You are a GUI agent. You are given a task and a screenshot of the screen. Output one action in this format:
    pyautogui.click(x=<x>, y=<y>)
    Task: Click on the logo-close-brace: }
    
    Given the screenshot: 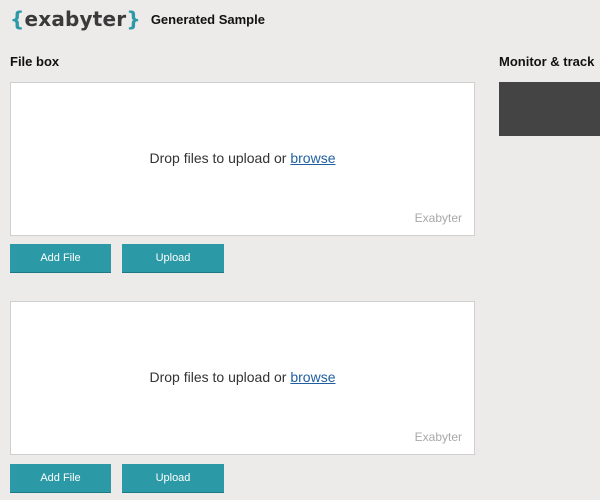 What is the action you would take?
    pyautogui.click(x=133, y=19)
    